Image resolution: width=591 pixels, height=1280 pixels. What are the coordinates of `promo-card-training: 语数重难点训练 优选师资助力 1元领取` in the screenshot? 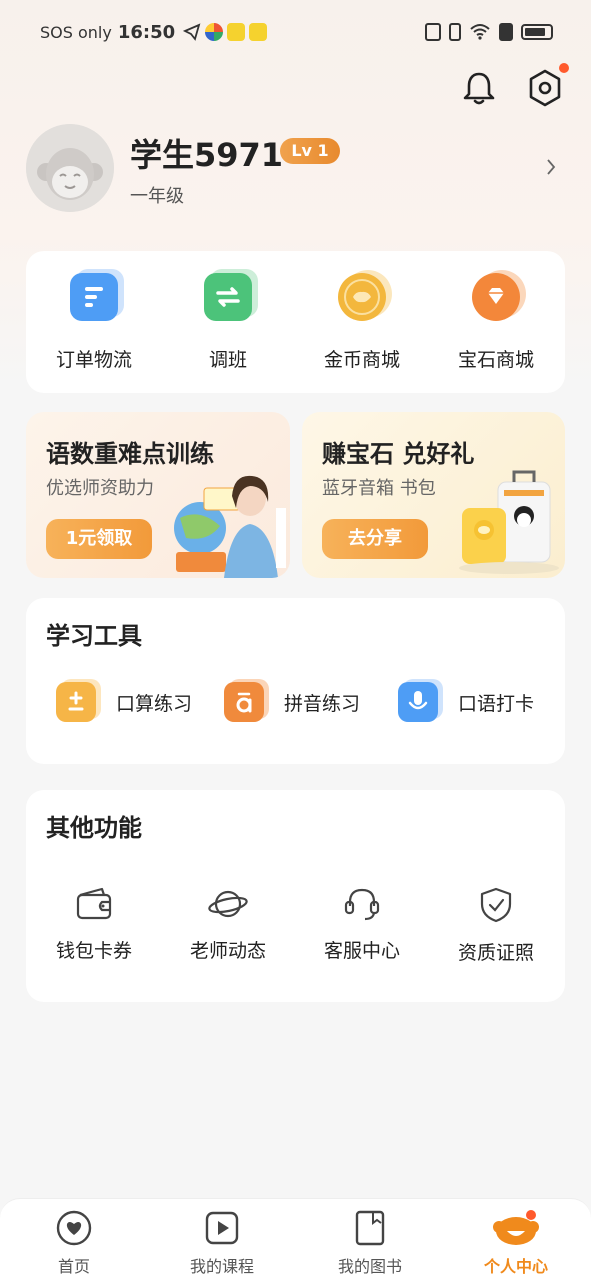 It's located at (158, 495).